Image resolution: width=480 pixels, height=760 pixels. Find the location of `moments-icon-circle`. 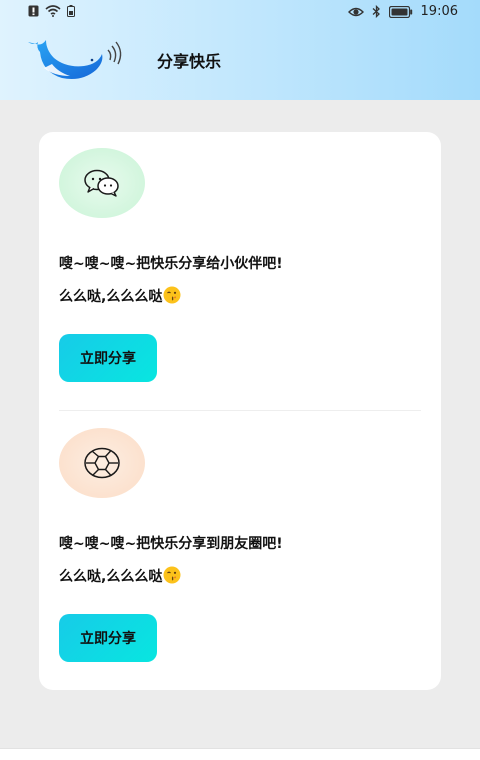

moments-icon-circle is located at coordinates (102, 463).